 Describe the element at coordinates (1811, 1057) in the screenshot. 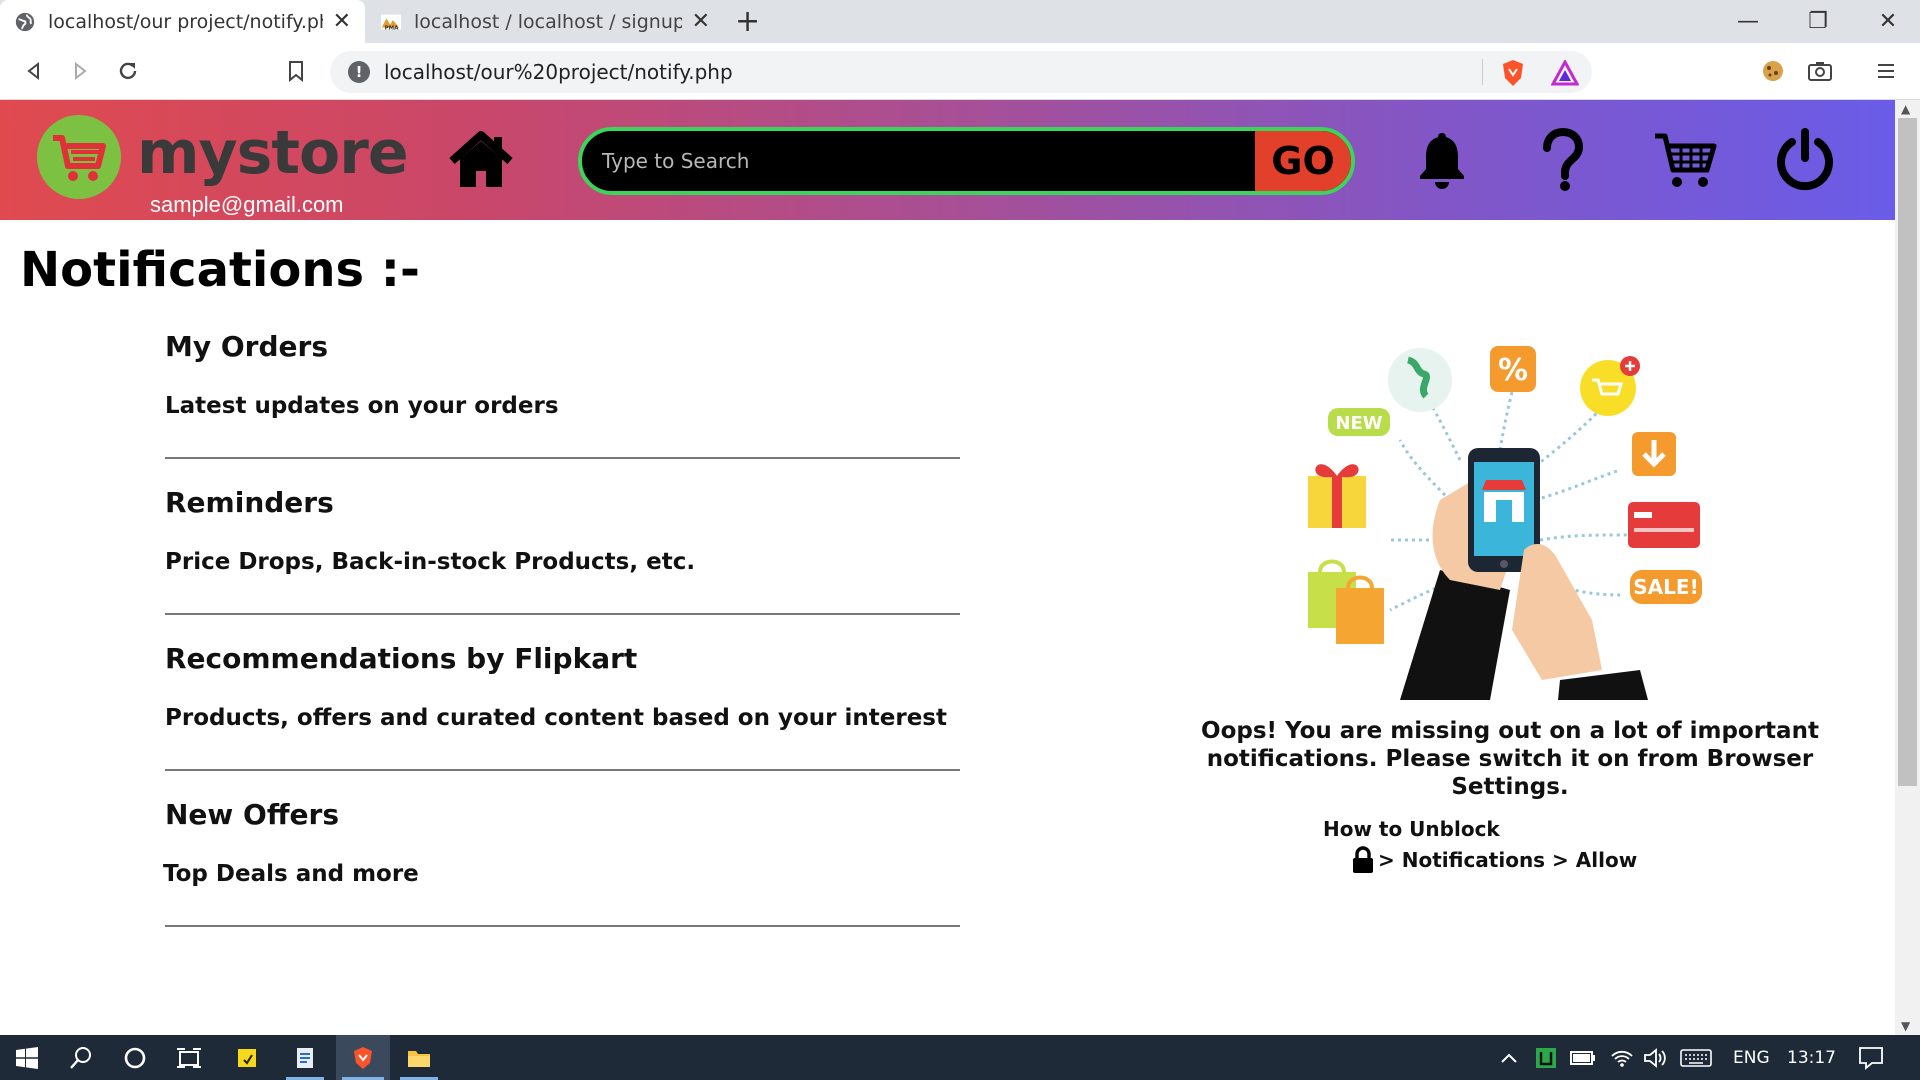

I see `clock: 13:17` at that location.